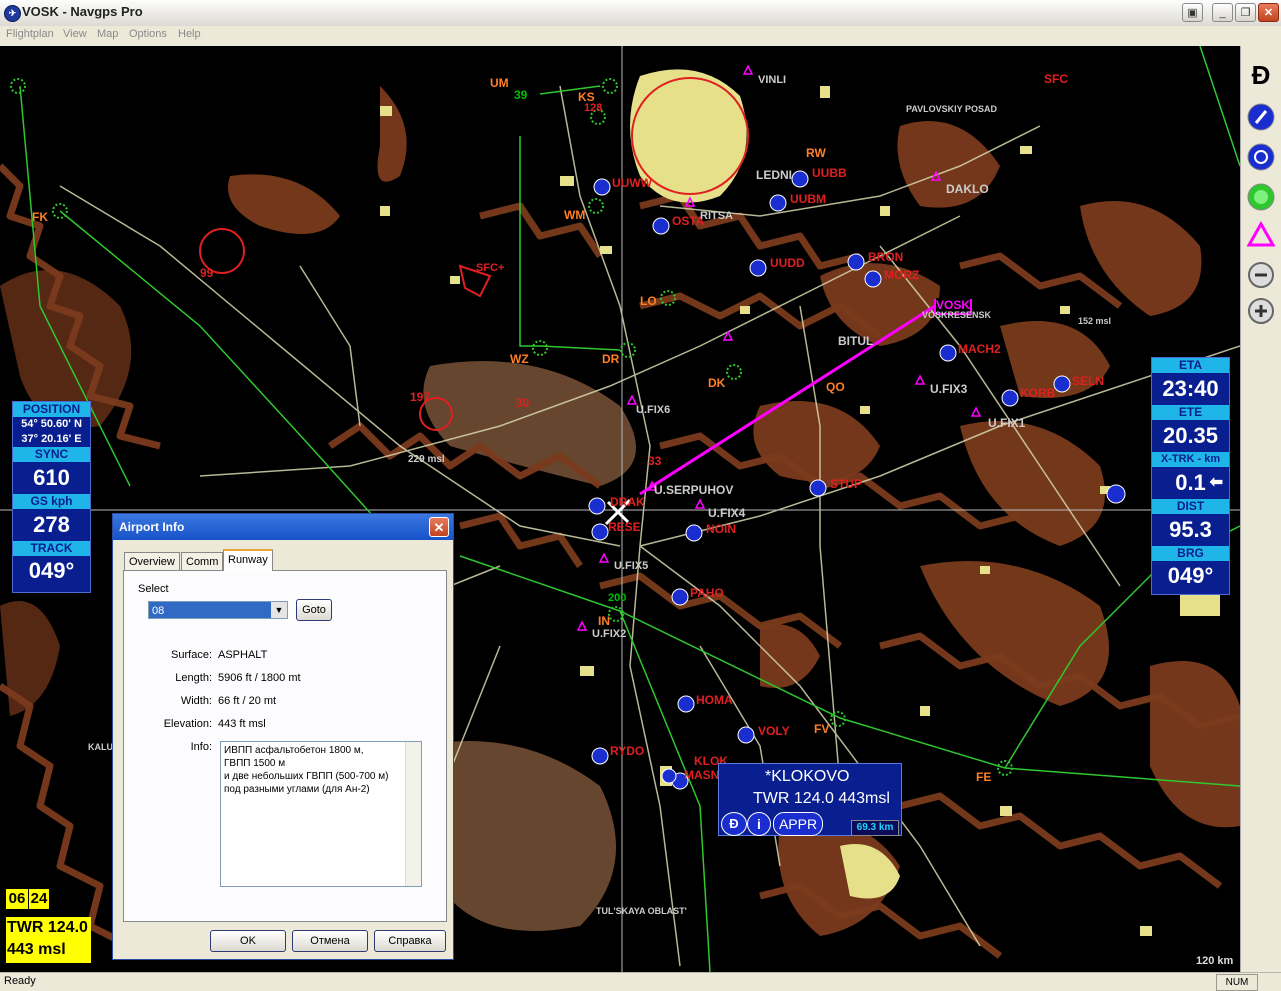 The width and height of the screenshot is (1281, 991). I want to click on help-button: Справка, so click(410, 941).